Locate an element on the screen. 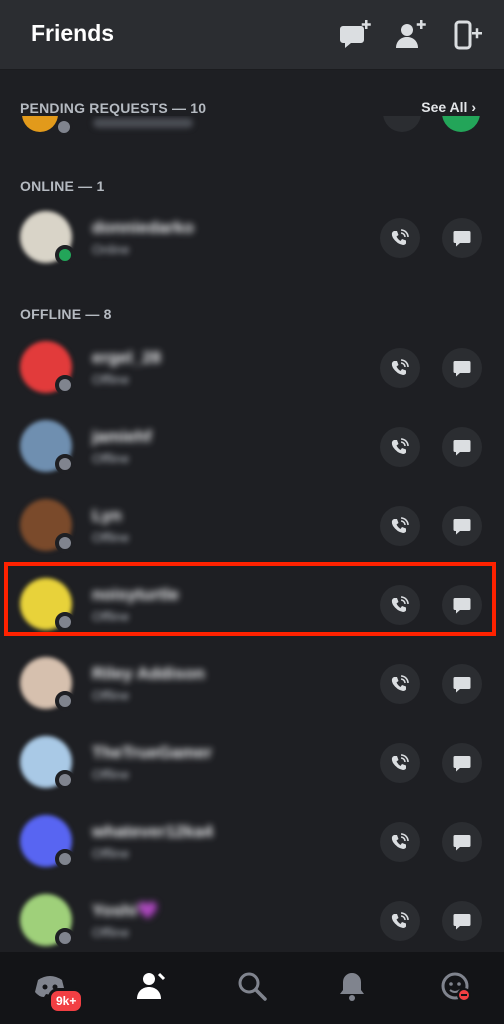 This screenshot has height=1024, width=504. friend-row-1: jamiehf Offline is located at coordinates (252, 447).